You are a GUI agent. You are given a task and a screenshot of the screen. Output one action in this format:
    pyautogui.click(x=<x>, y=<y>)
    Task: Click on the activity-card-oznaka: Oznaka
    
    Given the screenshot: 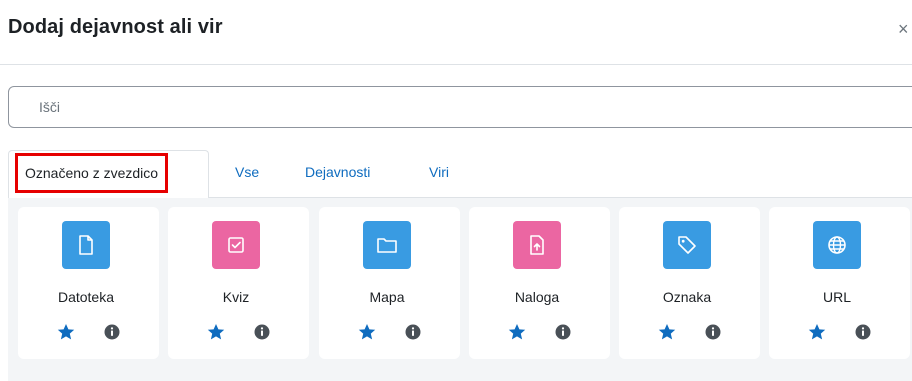 What is the action you would take?
    pyautogui.click(x=689, y=283)
    